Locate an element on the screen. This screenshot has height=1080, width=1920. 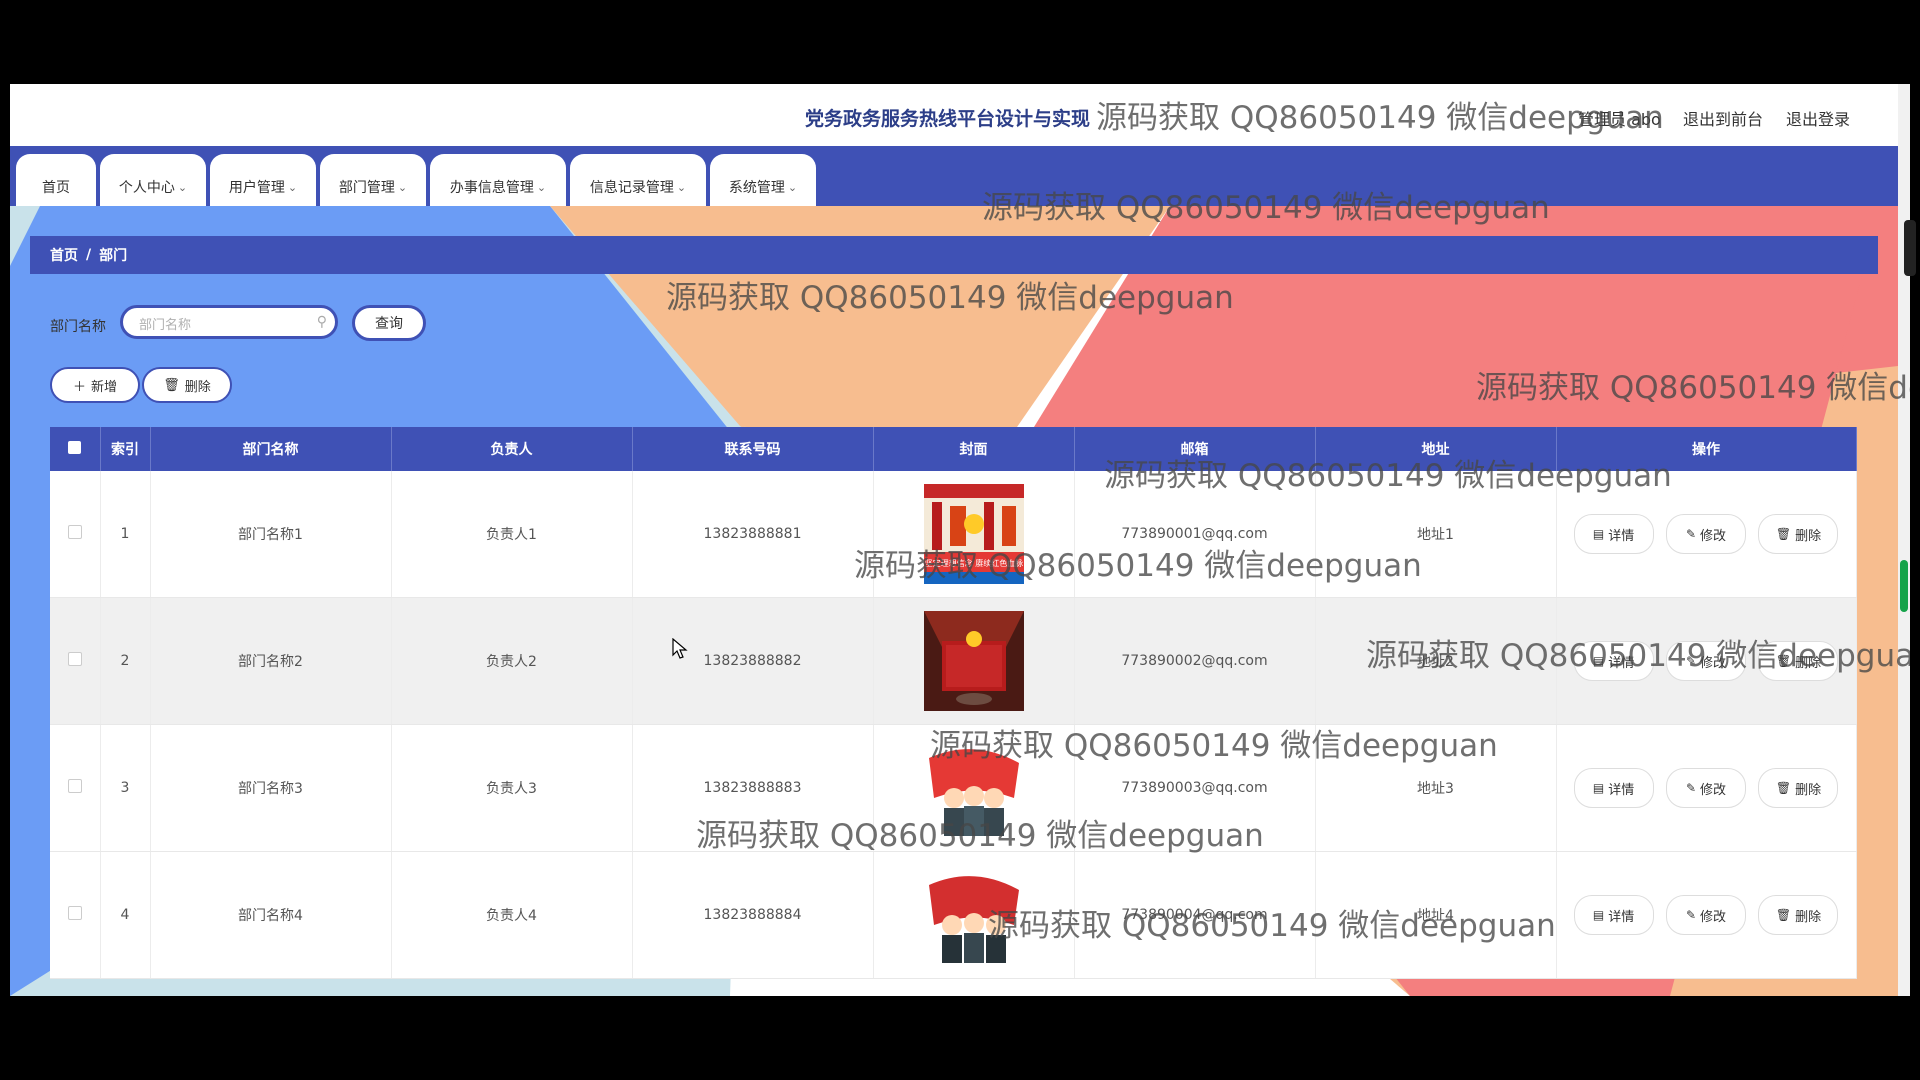
address-cell: 地址4 is located at coordinates (1436, 915).